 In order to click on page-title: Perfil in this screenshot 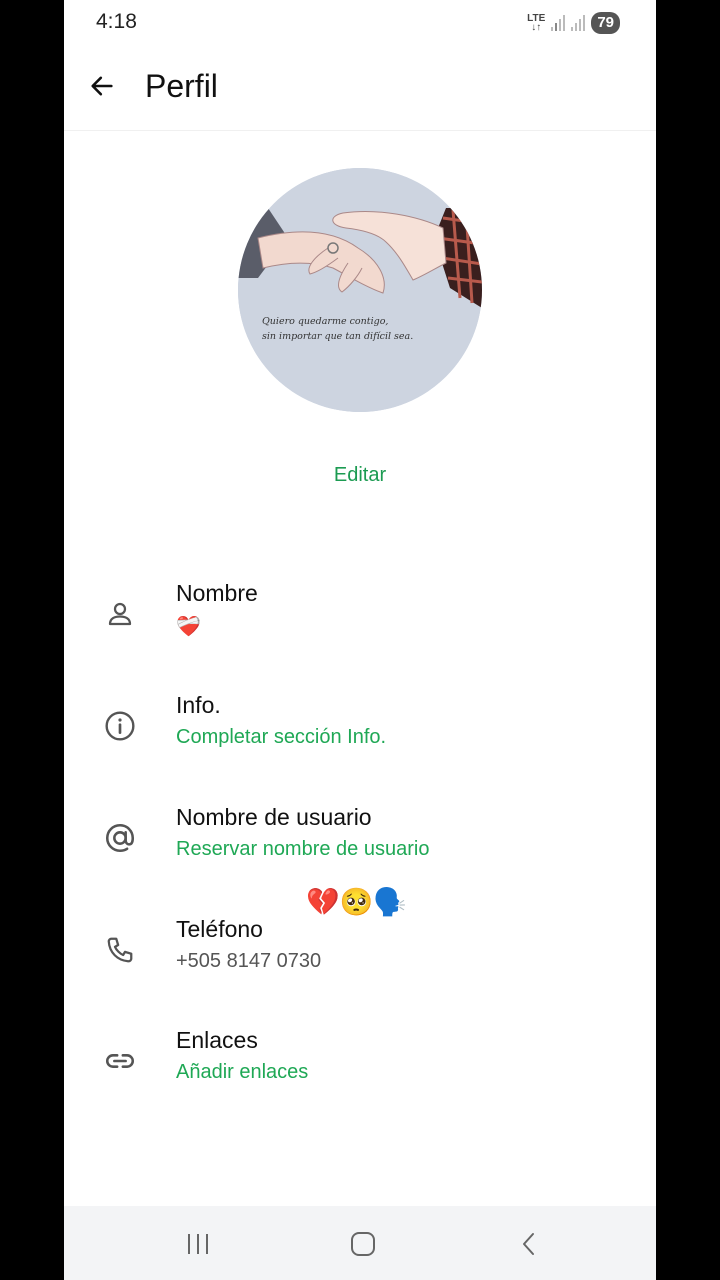, I will do `click(181, 86)`.